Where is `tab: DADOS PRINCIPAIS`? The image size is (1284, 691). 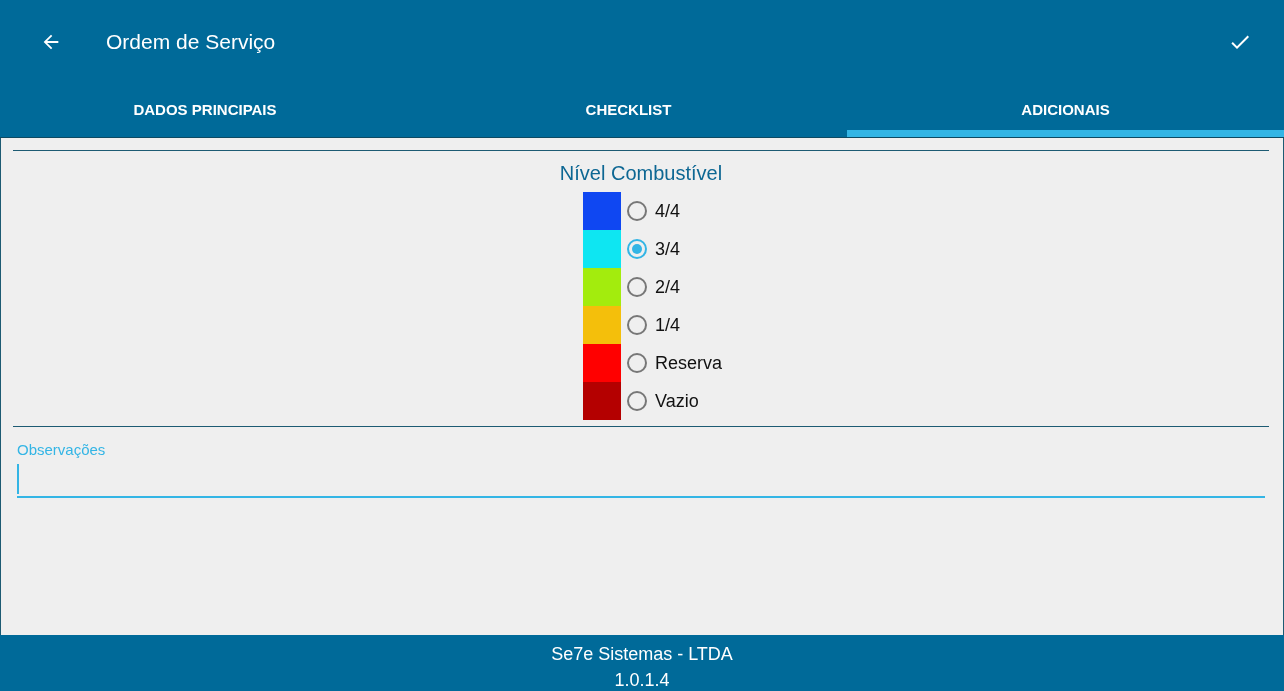 tab: DADOS PRINCIPAIS is located at coordinates (205, 110).